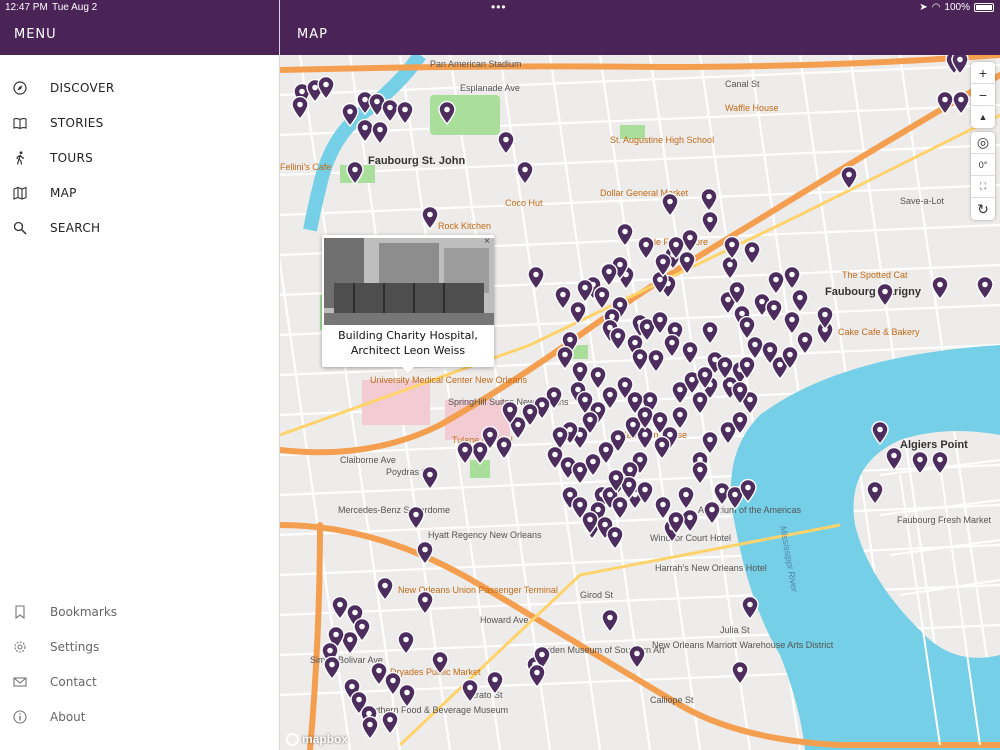 Image resolution: width=1000 pixels, height=750 pixels. What do you see at coordinates (139, 193) in the screenshot?
I see `nav-item-map: MAP` at bounding box center [139, 193].